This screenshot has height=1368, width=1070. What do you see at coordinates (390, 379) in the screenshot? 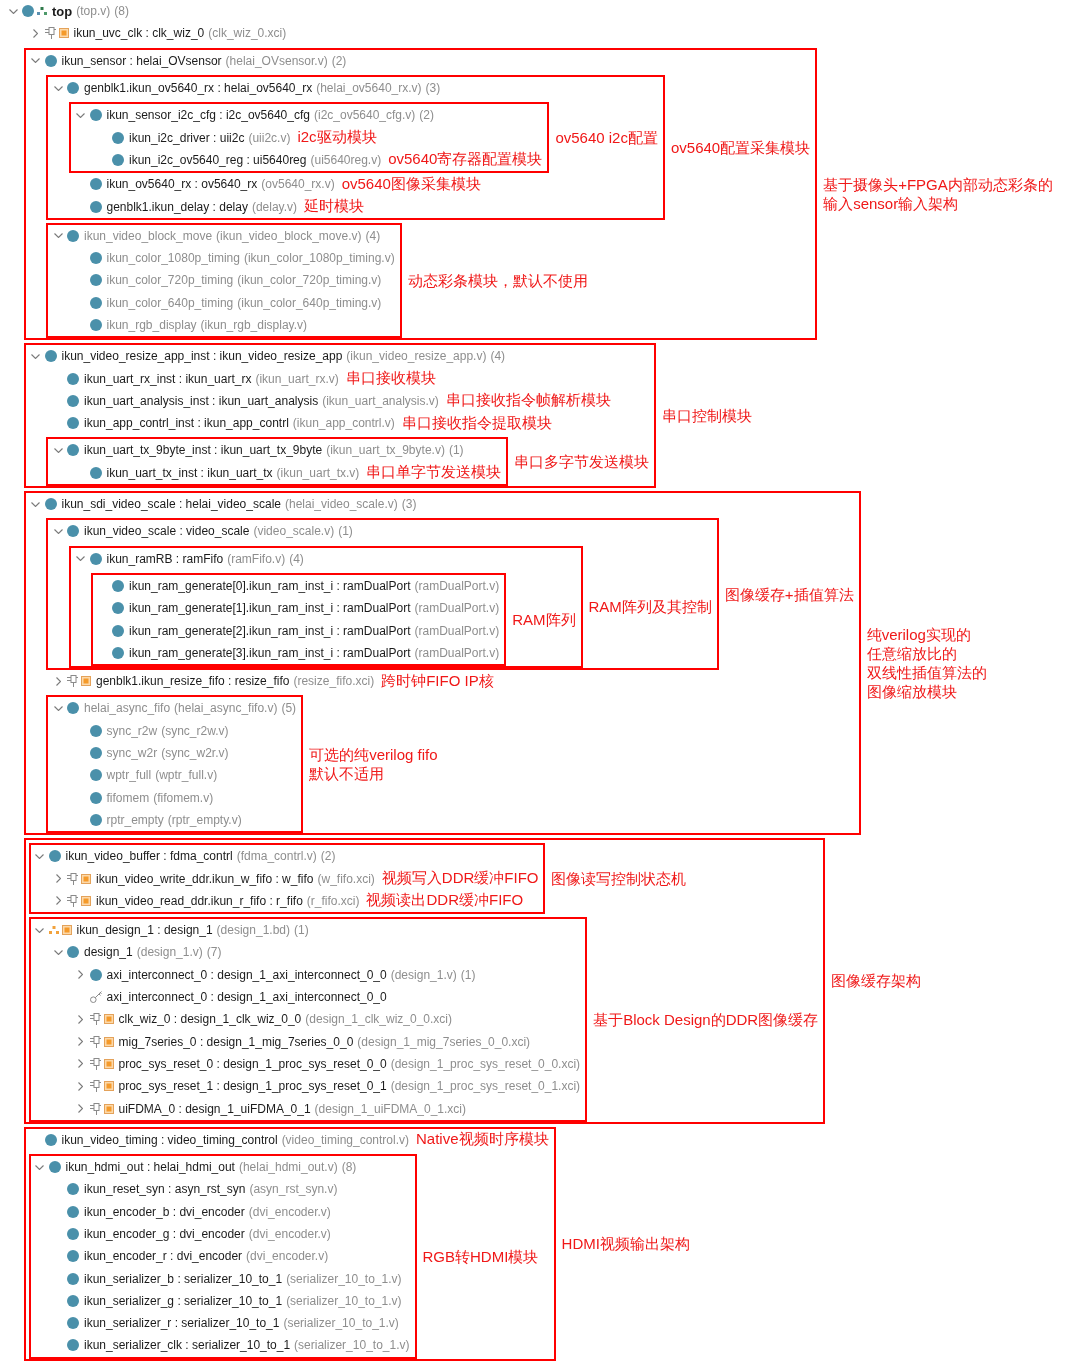
I see `annotation-text: 串口接收模块` at bounding box center [390, 379].